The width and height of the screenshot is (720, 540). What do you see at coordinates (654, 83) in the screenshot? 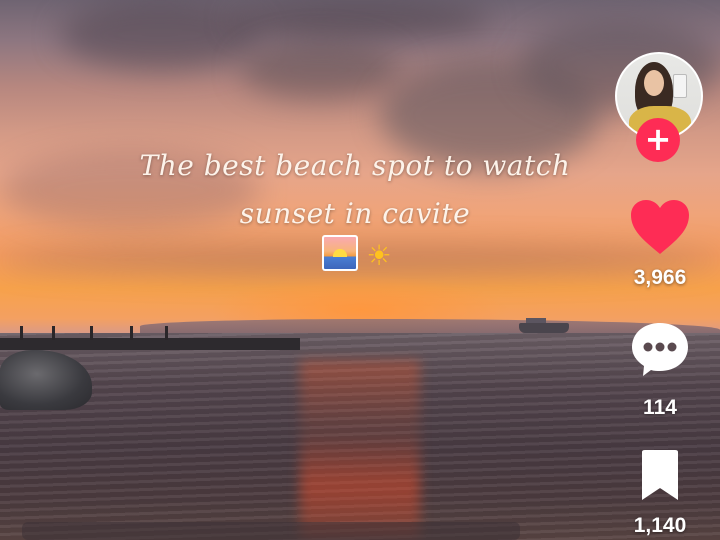
I see `avatar-face` at bounding box center [654, 83].